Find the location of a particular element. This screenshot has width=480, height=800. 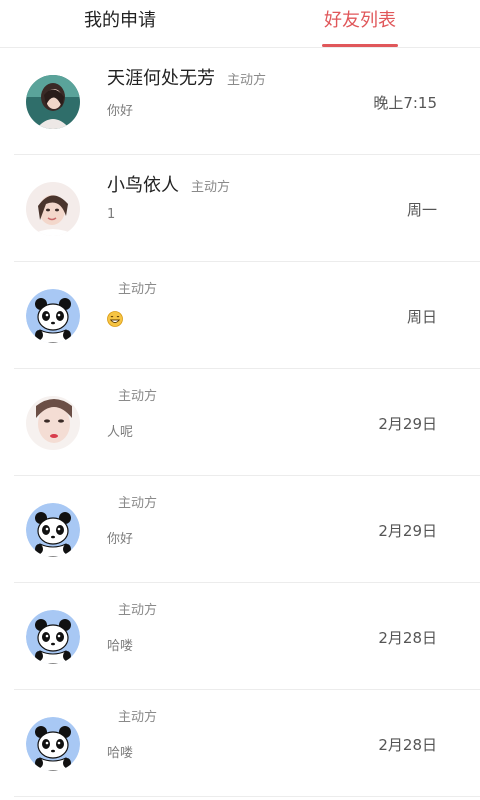

message-time: 晚上7:15 is located at coordinates (405, 103).